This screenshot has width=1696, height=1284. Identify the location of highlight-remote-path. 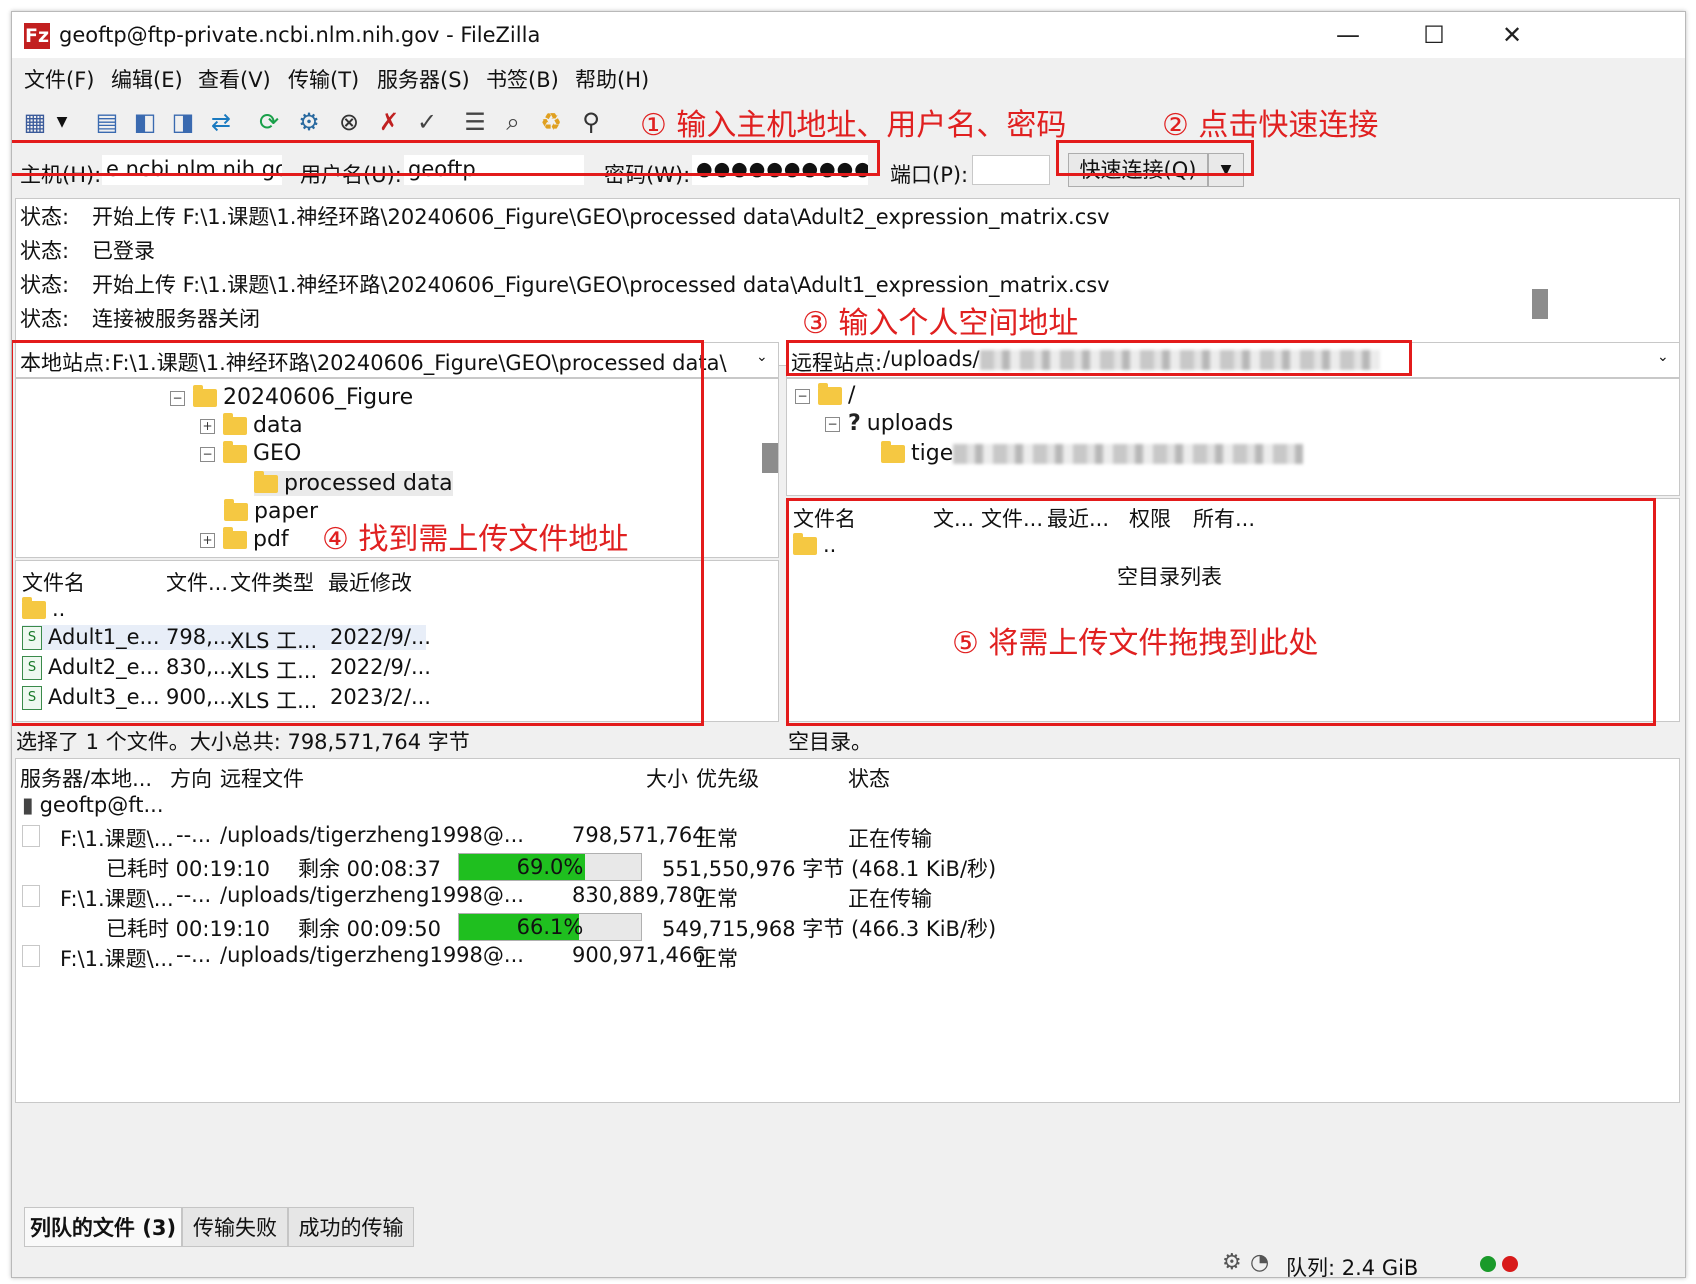
(1099, 358).